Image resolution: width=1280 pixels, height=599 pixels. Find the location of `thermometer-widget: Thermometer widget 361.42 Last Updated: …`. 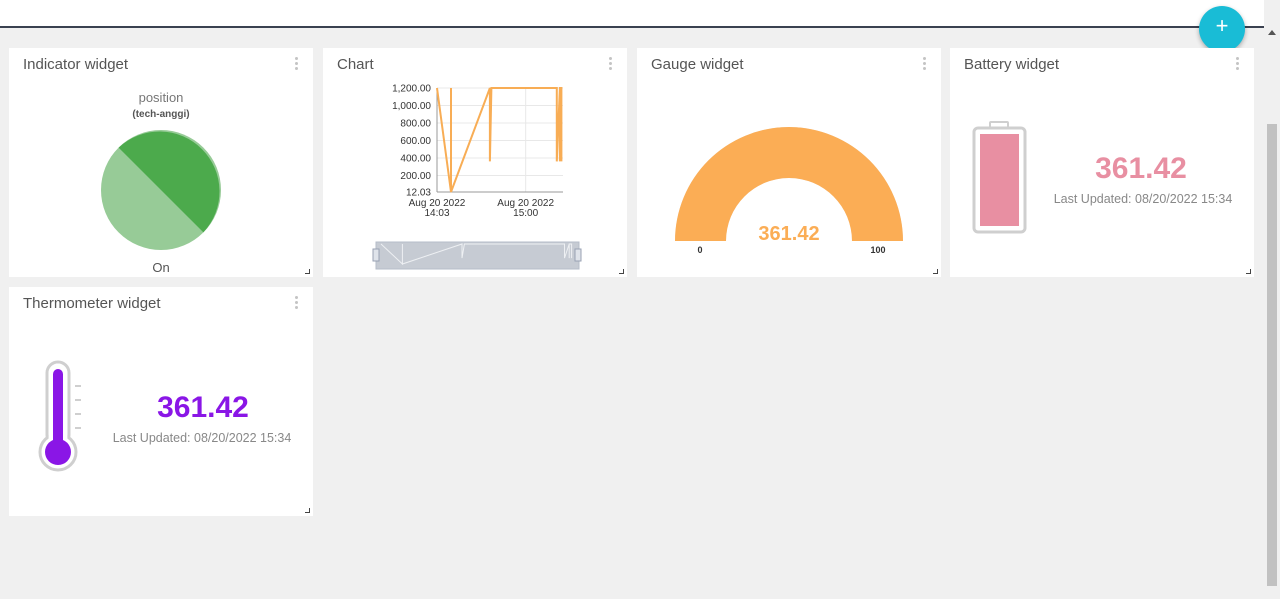

thermometer-widget: Thermometer widget 361.42 Last Updated: … is located at coordinates (161, 401).